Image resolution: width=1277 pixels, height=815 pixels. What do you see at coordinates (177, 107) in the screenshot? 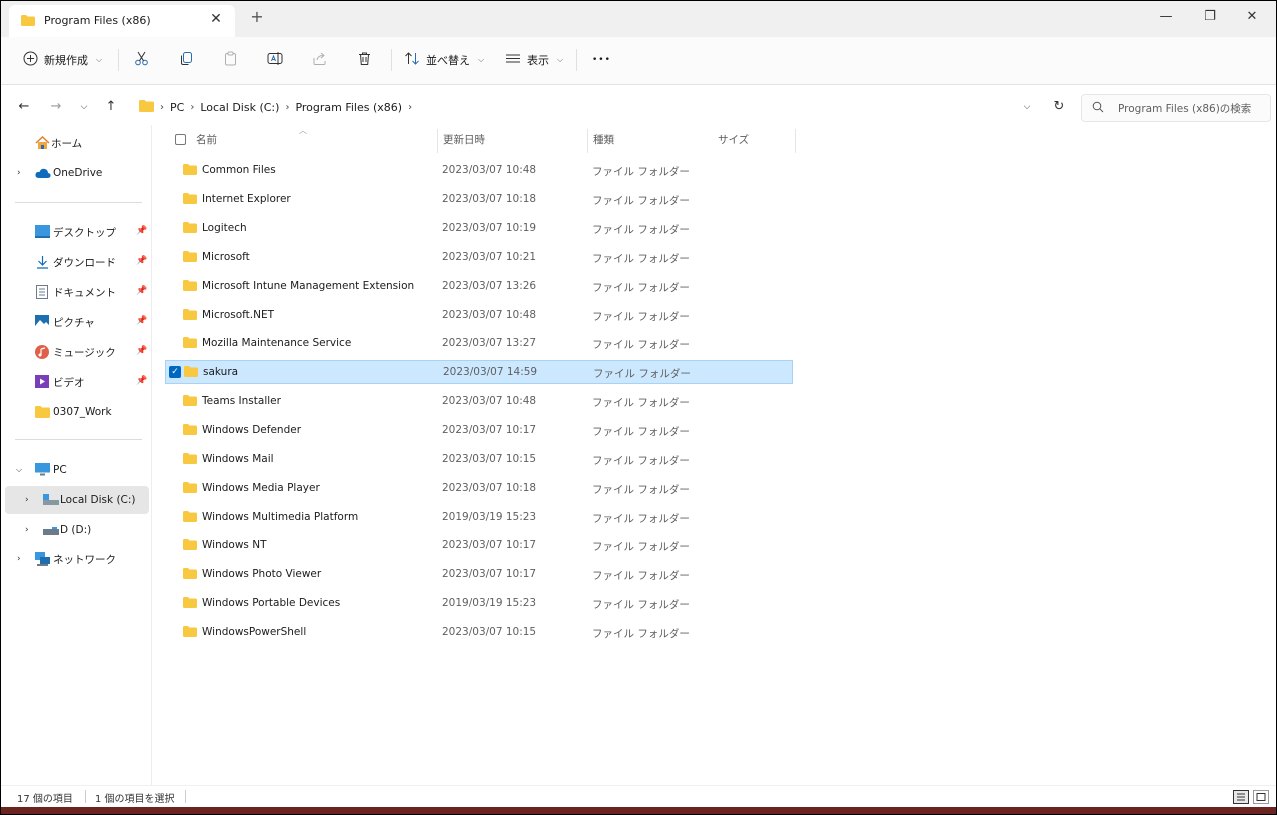
I see `breadcrumb-pc: PC` at bounding box center [177, 107].